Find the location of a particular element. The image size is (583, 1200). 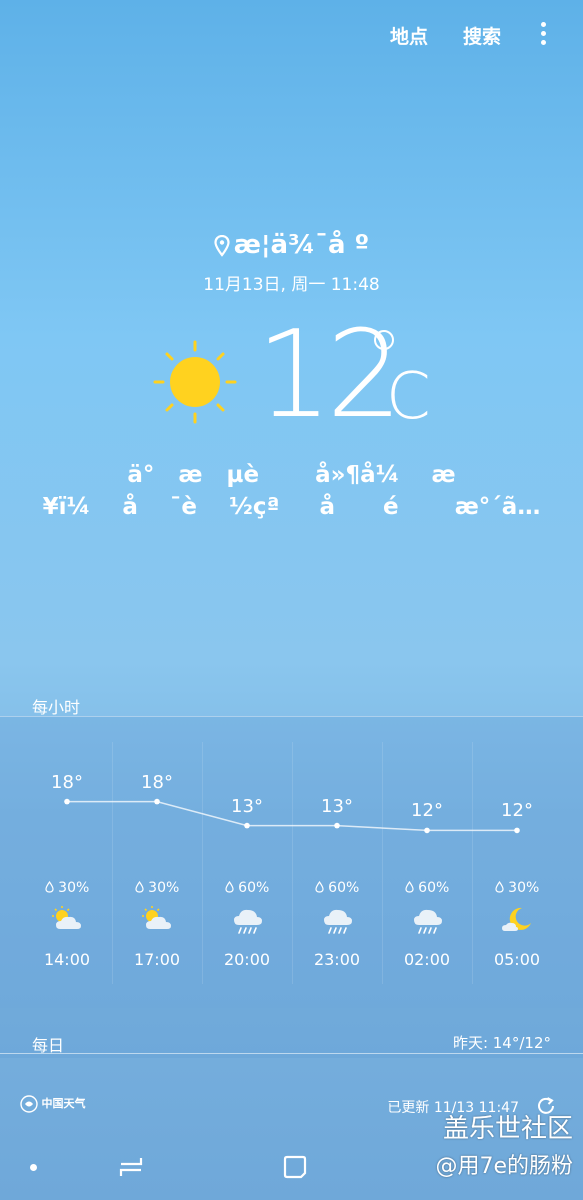

recent-apps-icon is located at coordinates (131, 1167).